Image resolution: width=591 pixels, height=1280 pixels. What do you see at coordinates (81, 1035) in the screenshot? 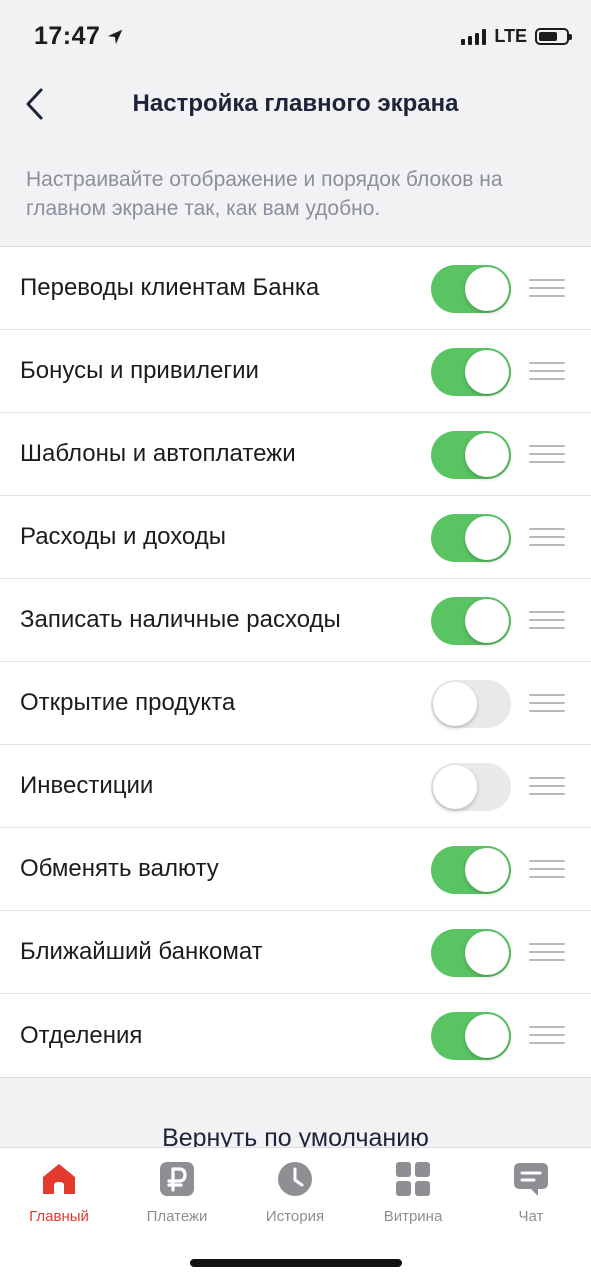
I see `block-label: Отделения` at bounding box center [81, 1035].